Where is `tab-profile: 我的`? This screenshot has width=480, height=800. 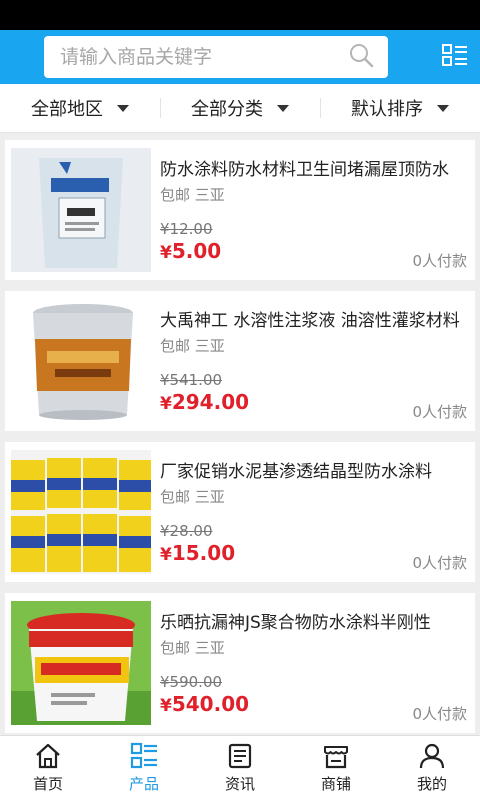 tab-profile: 我的 is located at coordinates (432, 768).